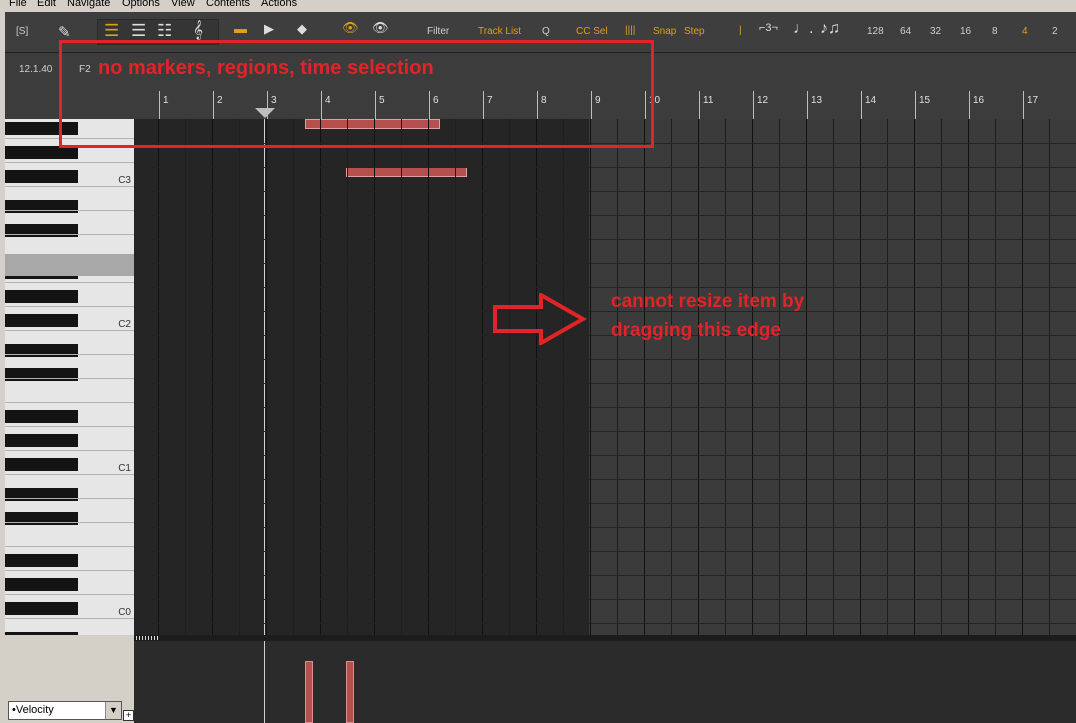 The height and width of the screenshot is (723, 1076). I want to click on chevron-down-icon: ▼, so click(113, 710).